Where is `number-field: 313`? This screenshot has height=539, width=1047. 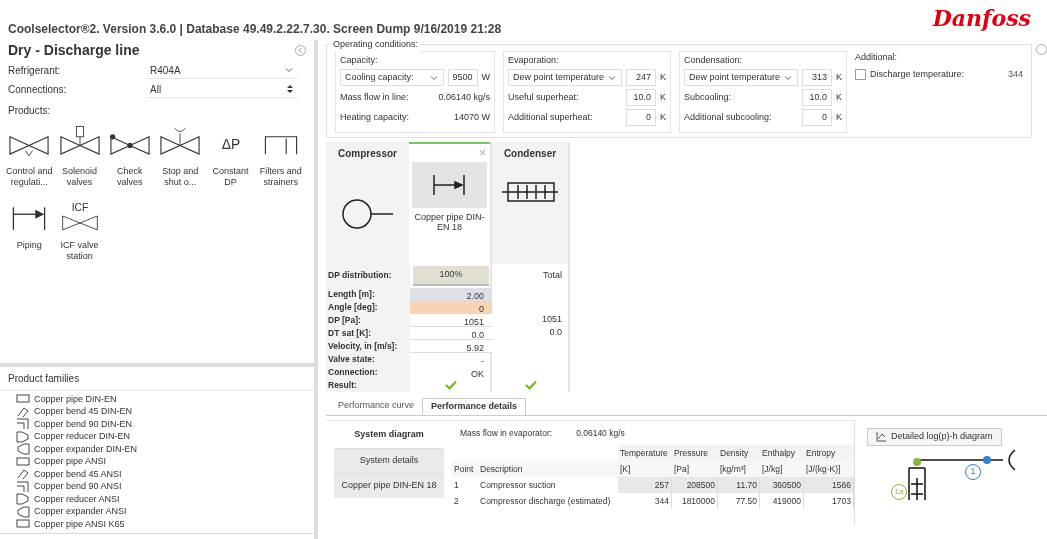
number-field: 313 is located at coordinates (817, 77).